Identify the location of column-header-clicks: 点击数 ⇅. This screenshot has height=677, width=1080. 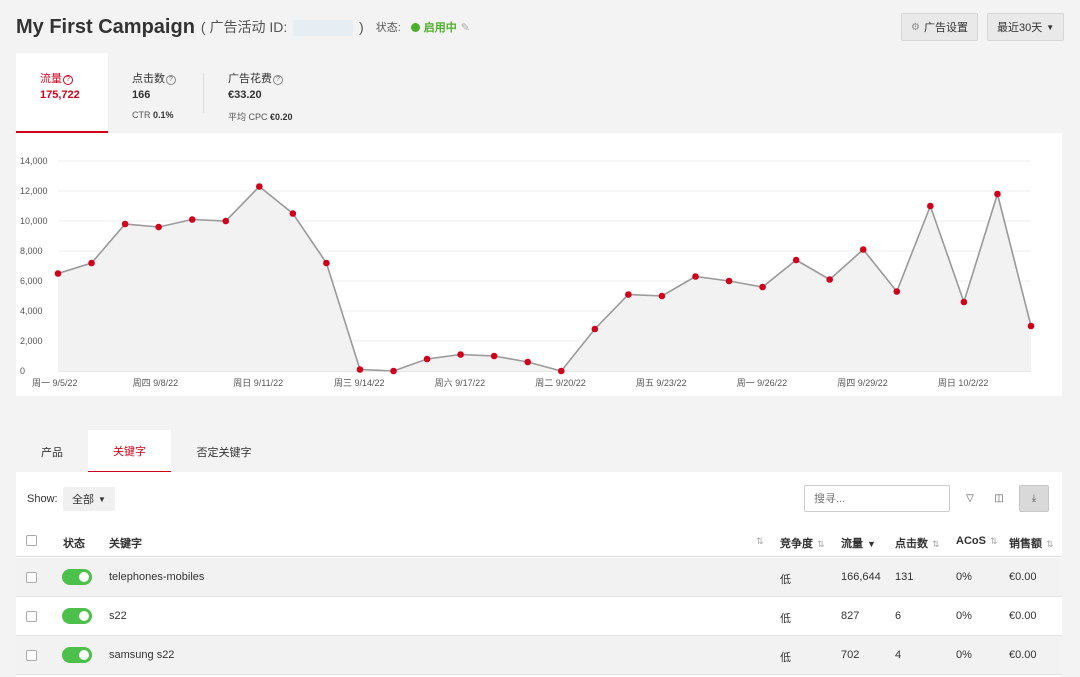
(917, 543).